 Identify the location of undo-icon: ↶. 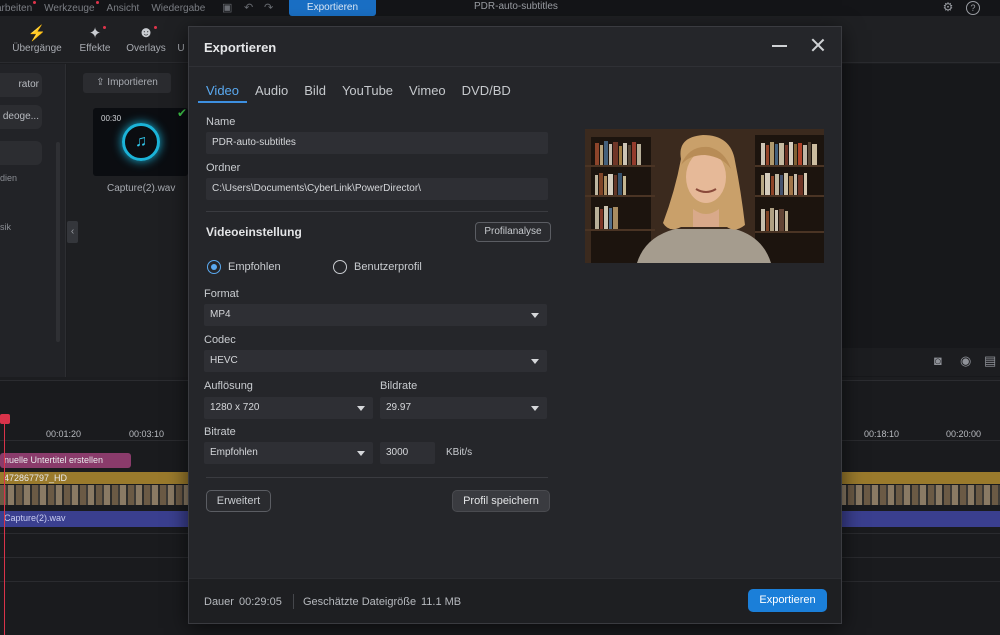
(248, 7).